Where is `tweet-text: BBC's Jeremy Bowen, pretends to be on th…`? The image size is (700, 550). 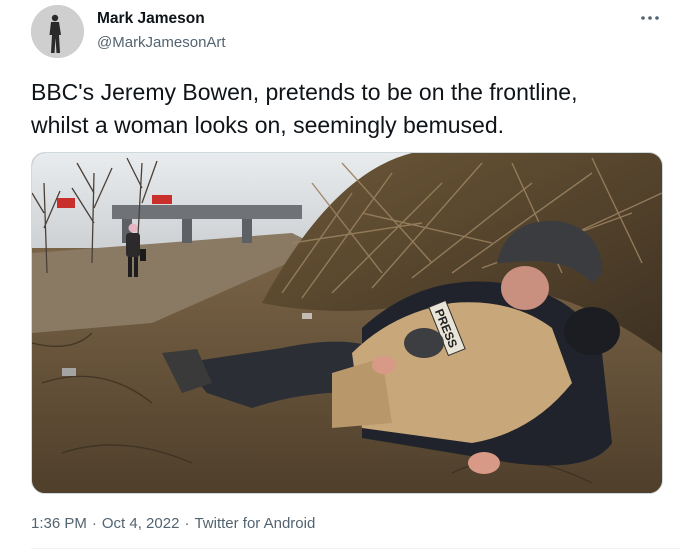 tweet-text: BBC's Jeremy Bowen, pretends to be on th… is located at coordinates (304, 108).